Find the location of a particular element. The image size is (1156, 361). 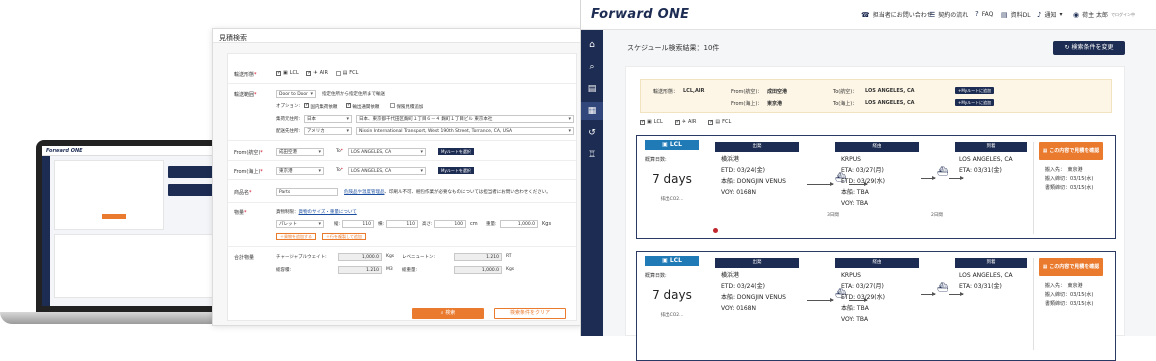

filter-lcl-checkbox: ▣LCL is located at coordinates (651, 122).